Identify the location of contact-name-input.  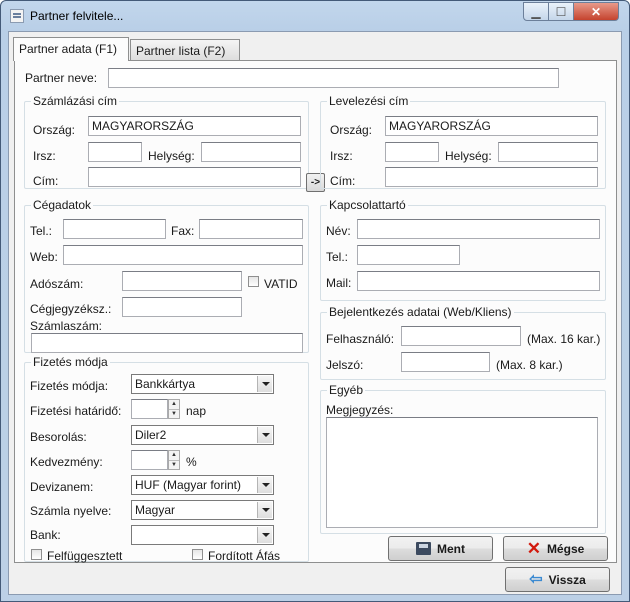
(478, 229).